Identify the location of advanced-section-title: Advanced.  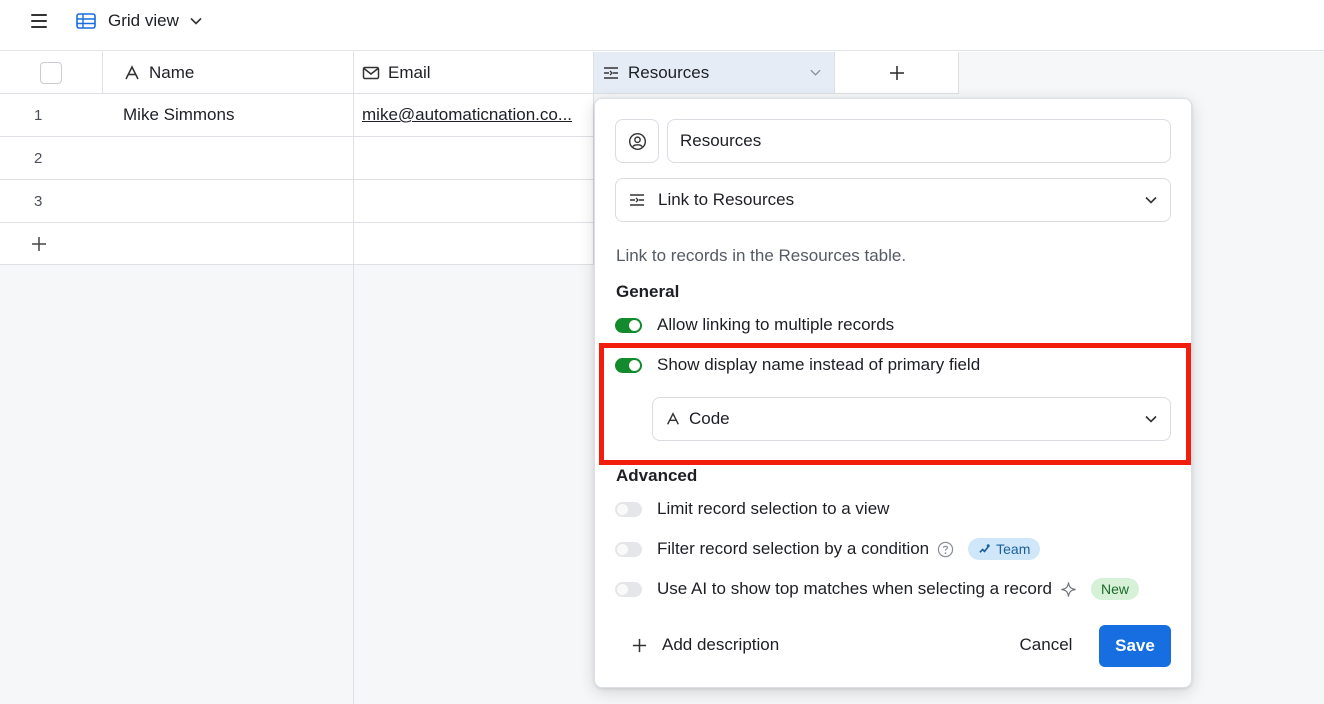
(657, 475).